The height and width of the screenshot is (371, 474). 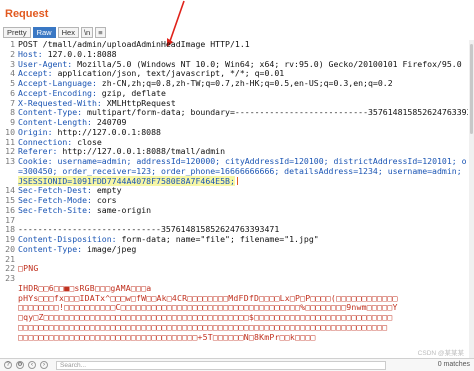 What do you see at coordinates (10, 258) in the screenshot?
I see `code-line: 21` at bounding box center [10, 258].